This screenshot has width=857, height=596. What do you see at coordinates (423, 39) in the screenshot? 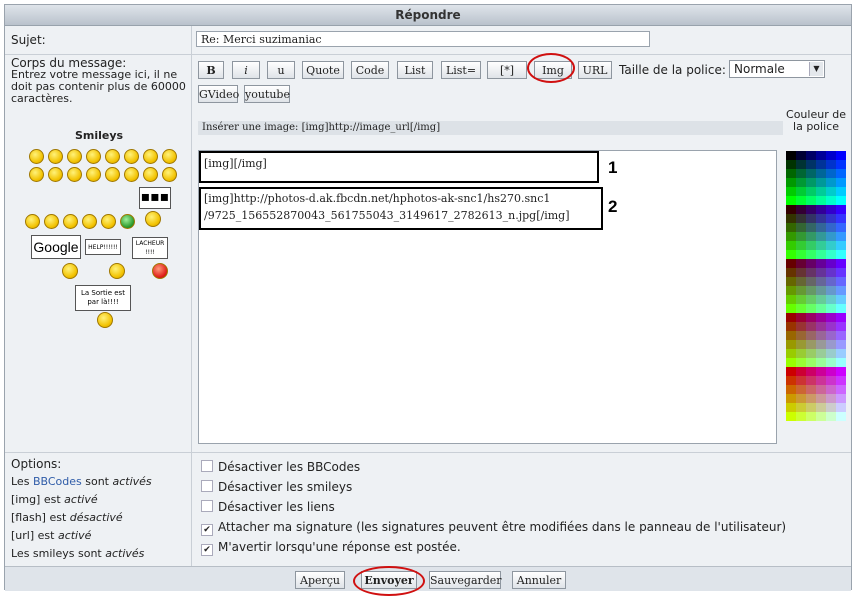
I see `subject-input: Re: Merci suzimaniac` at bounding box center [423, 39].